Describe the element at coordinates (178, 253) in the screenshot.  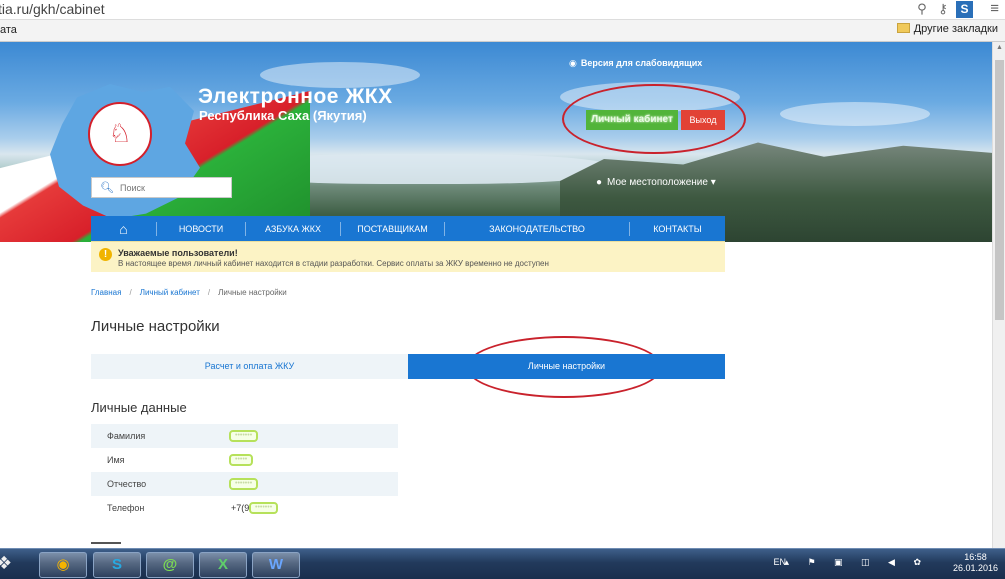
I see `notice-heading: Уважаемые пользователи!` at that location.